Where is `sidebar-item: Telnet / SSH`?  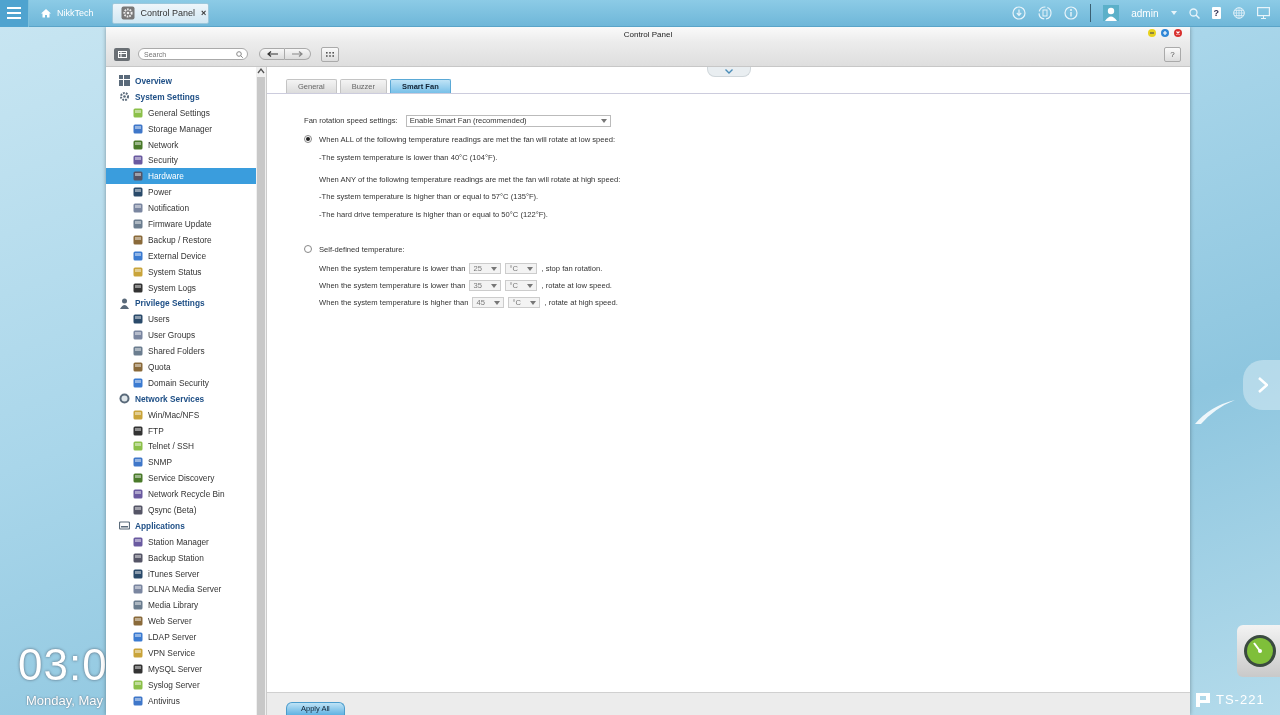
sidebar-item: Telnet / SSH is located at coordinates (181, 446).